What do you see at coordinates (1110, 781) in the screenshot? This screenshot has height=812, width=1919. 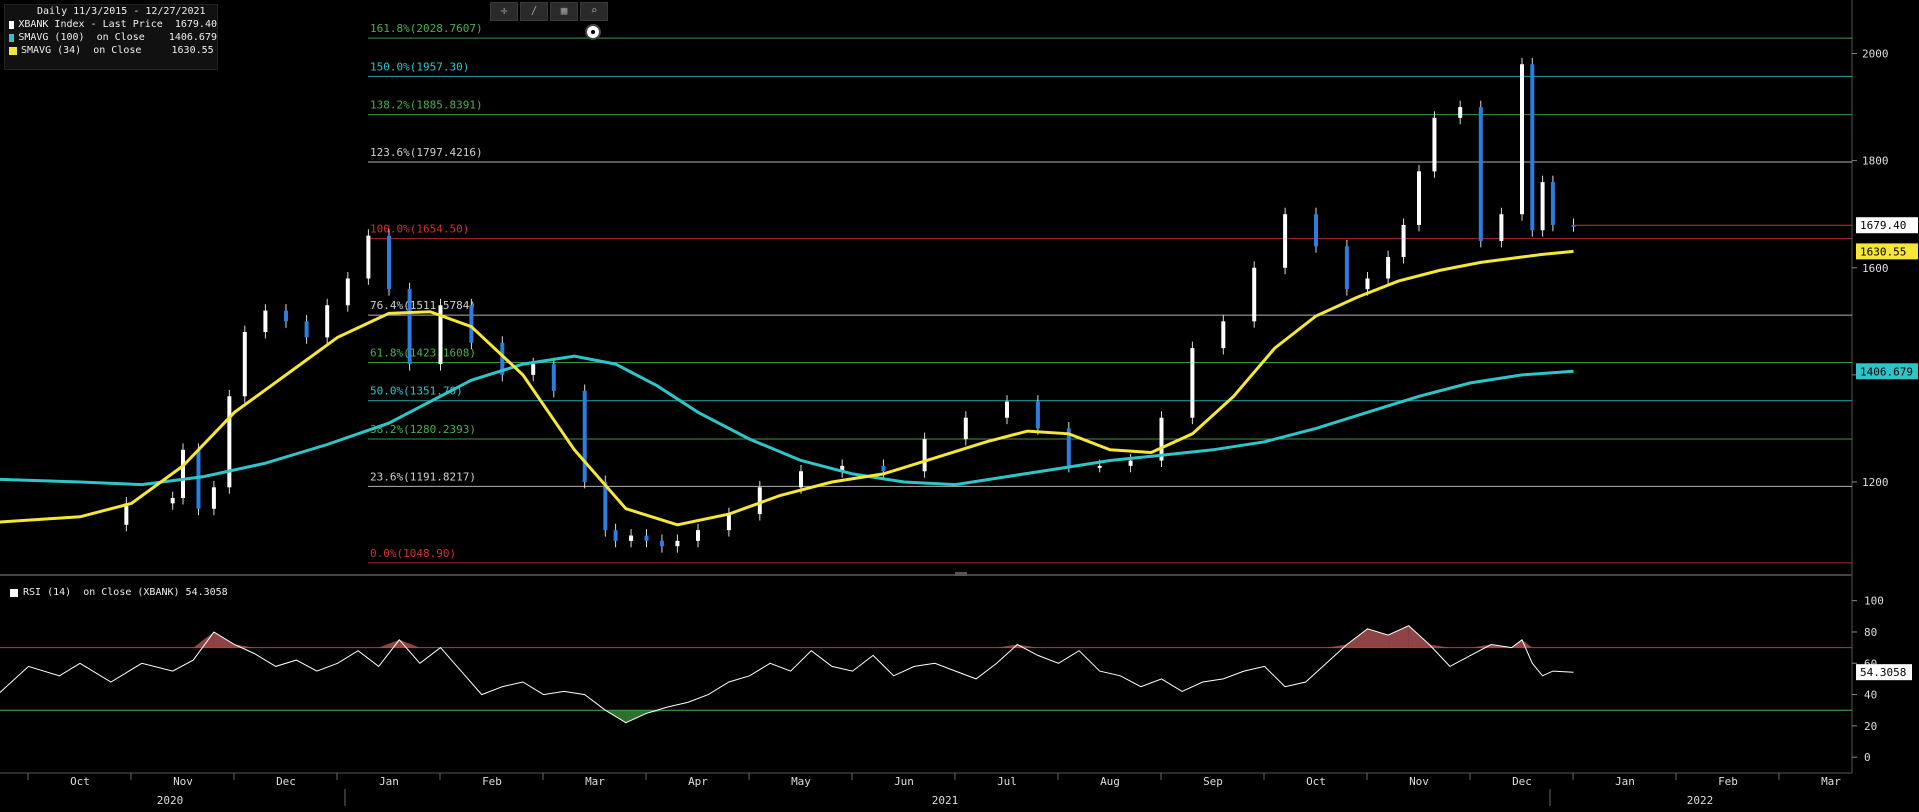 I see `month-label: Aug` at bounding box center [1110, 781].